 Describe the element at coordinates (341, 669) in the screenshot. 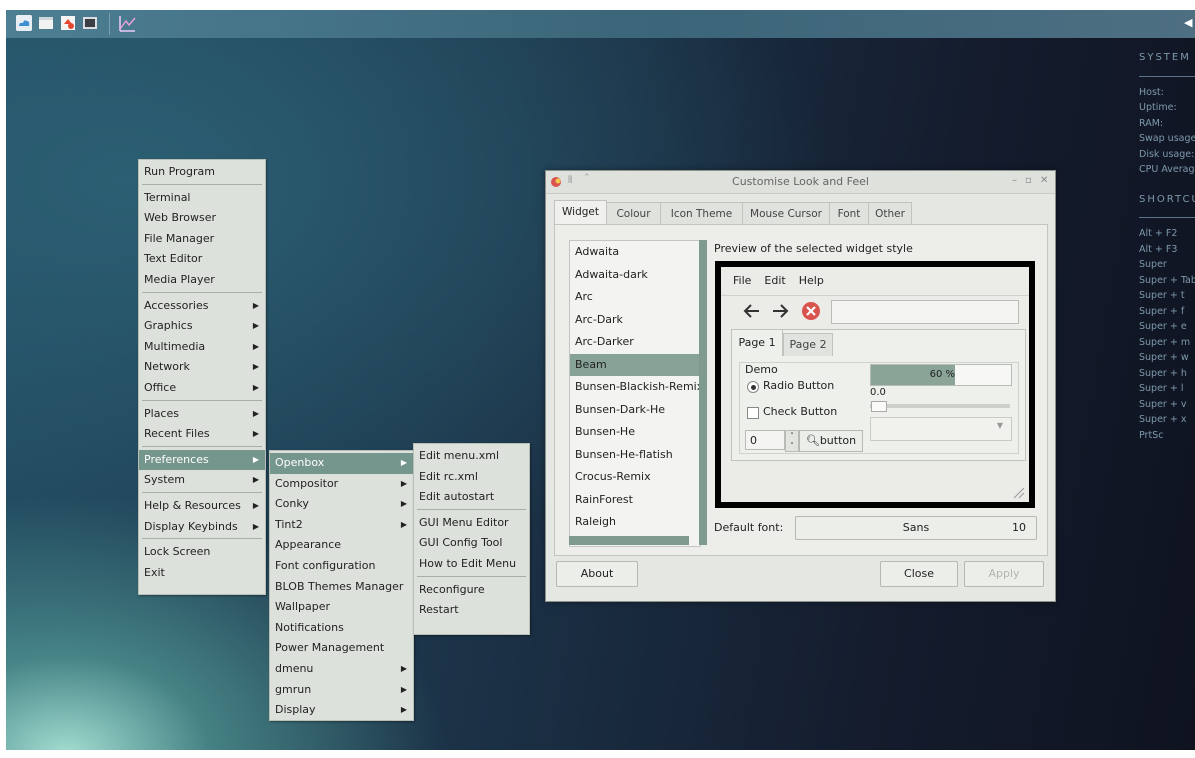

I see `preferences-menu-item-dmenu: dmenu ▶` at that location.